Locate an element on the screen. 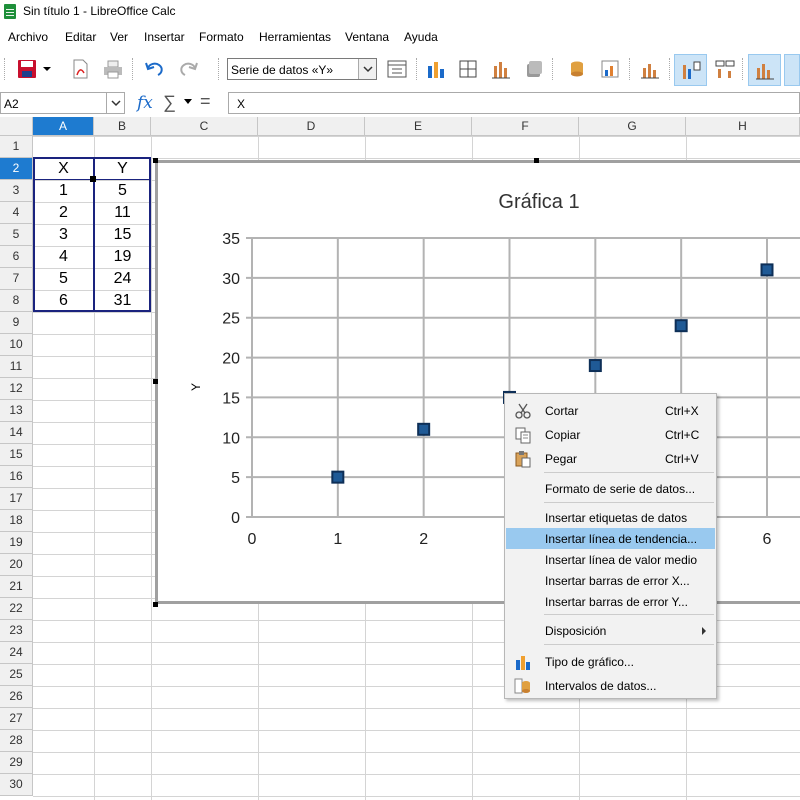  row-header-9: 9 is located at coordinates (16, 323).